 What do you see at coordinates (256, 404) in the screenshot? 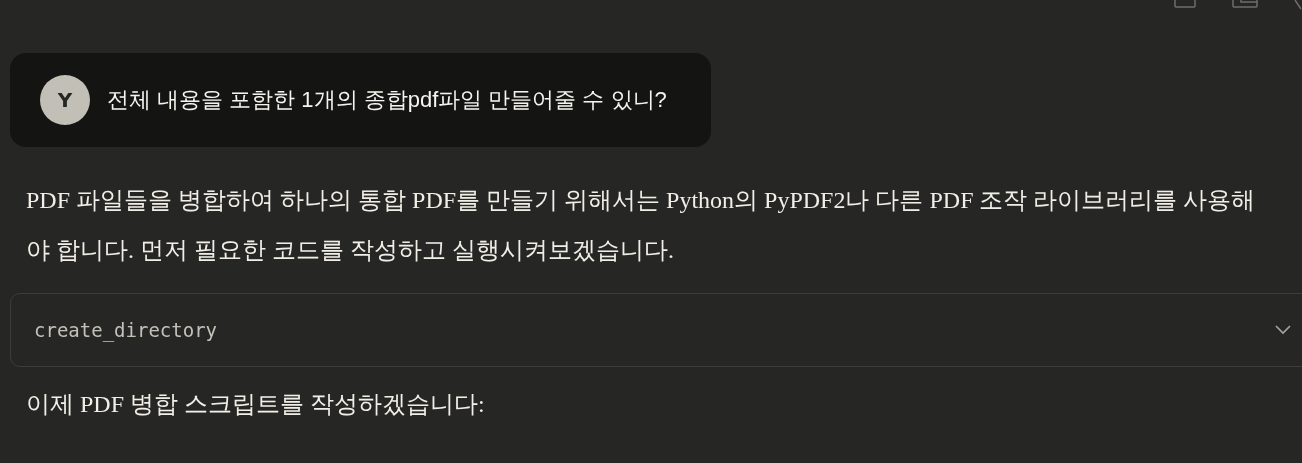
I see `response-paragraph: 이제 PDF 병합 스크립트를 작성하겠습니다:` at bounding box center [256, 404].